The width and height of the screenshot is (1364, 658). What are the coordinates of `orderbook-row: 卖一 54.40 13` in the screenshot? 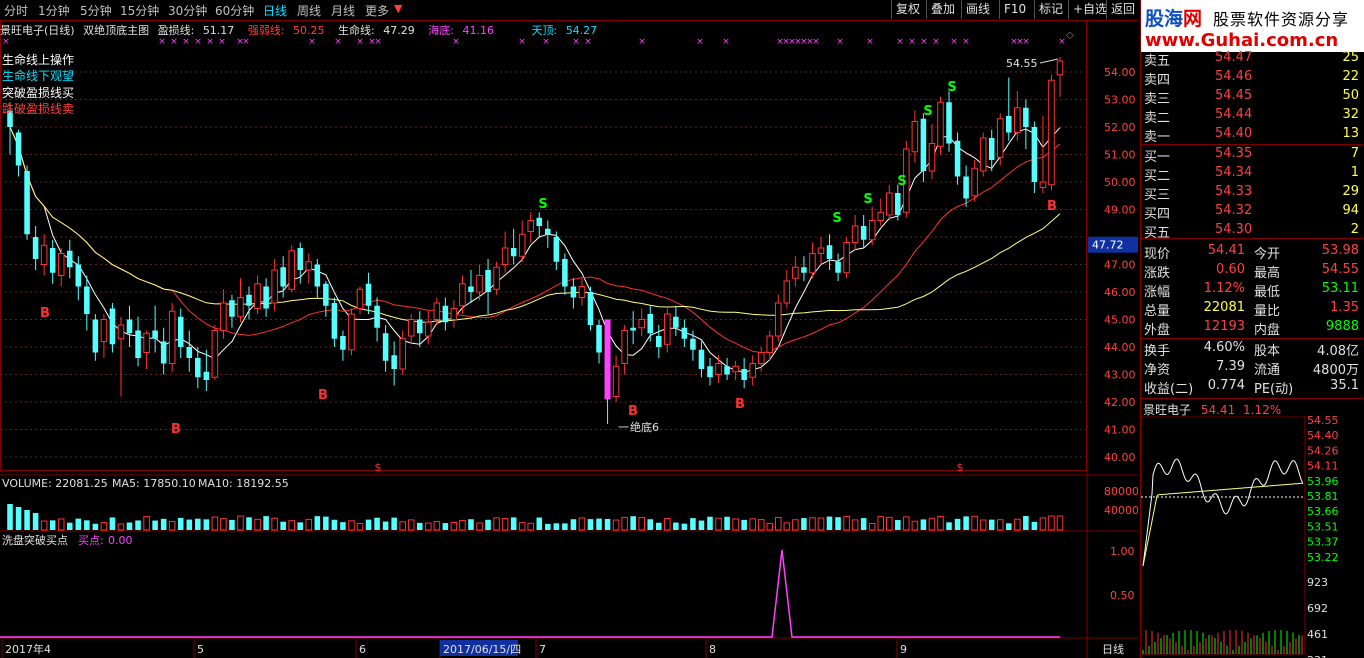 It's located at (1252, 135).